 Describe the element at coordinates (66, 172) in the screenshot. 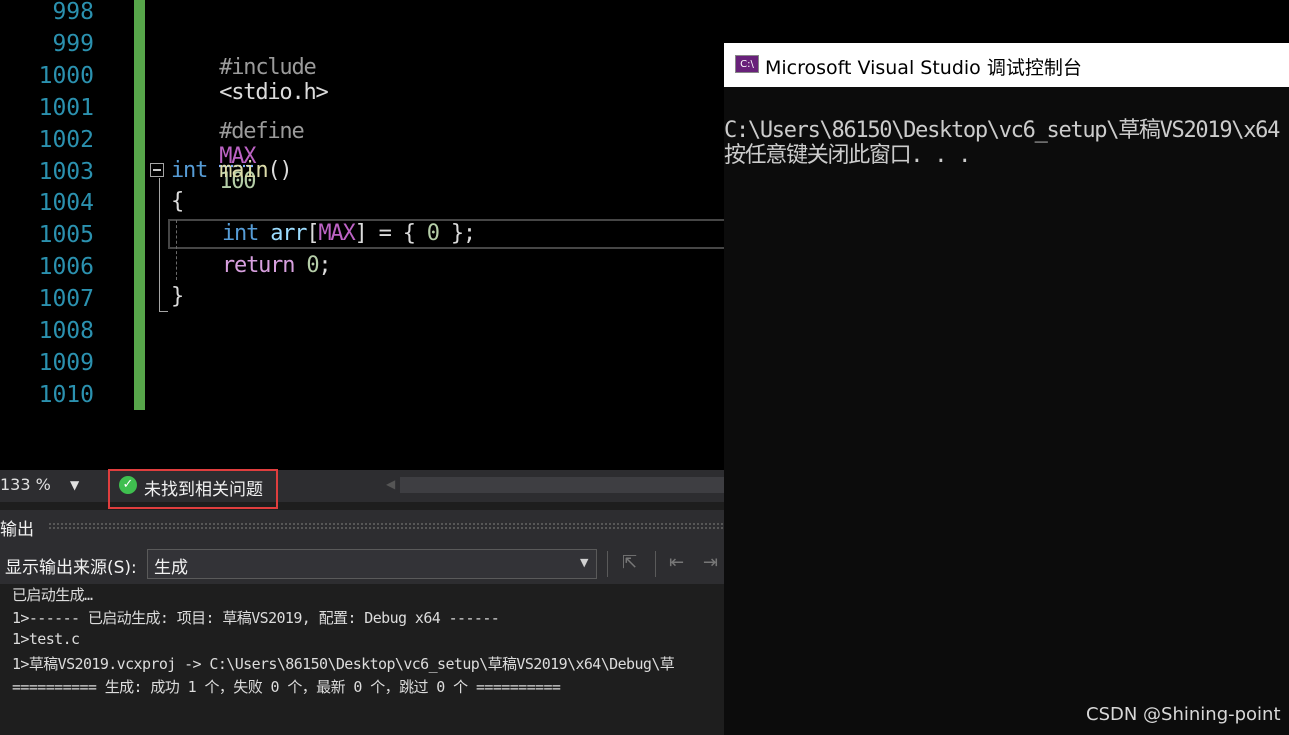

I see `line-number: 1003` at that location.